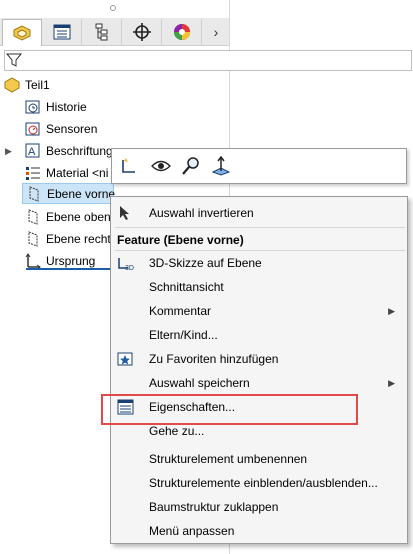  I want to click on tree-item-historie: Historie, so click(56, 107).